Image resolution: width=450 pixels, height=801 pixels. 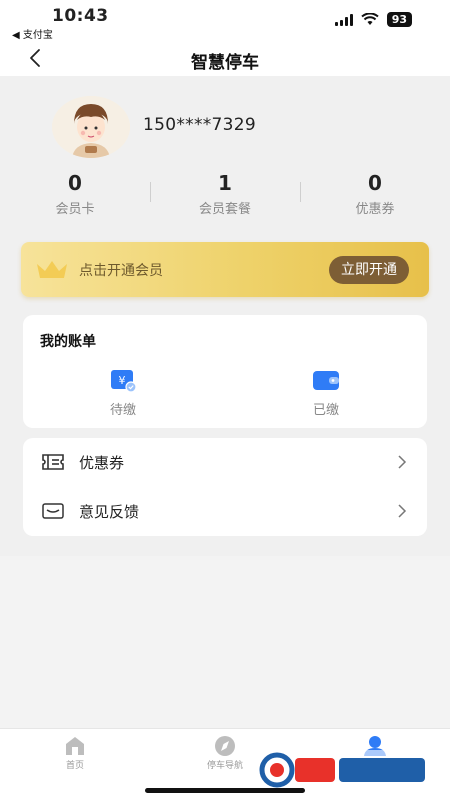 I want to click on tab-parking-navigation: 停车导航, so click(x=225, y=753).